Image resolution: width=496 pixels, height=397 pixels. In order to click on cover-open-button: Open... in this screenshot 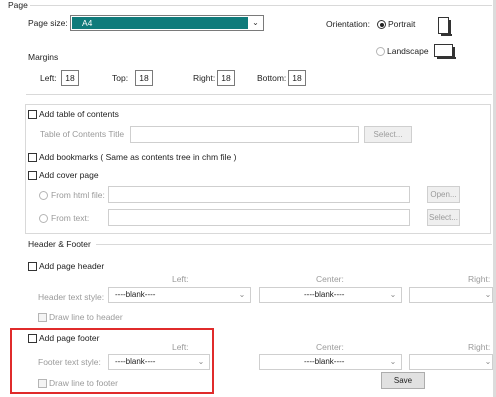, I will do `click(443, 194)`.